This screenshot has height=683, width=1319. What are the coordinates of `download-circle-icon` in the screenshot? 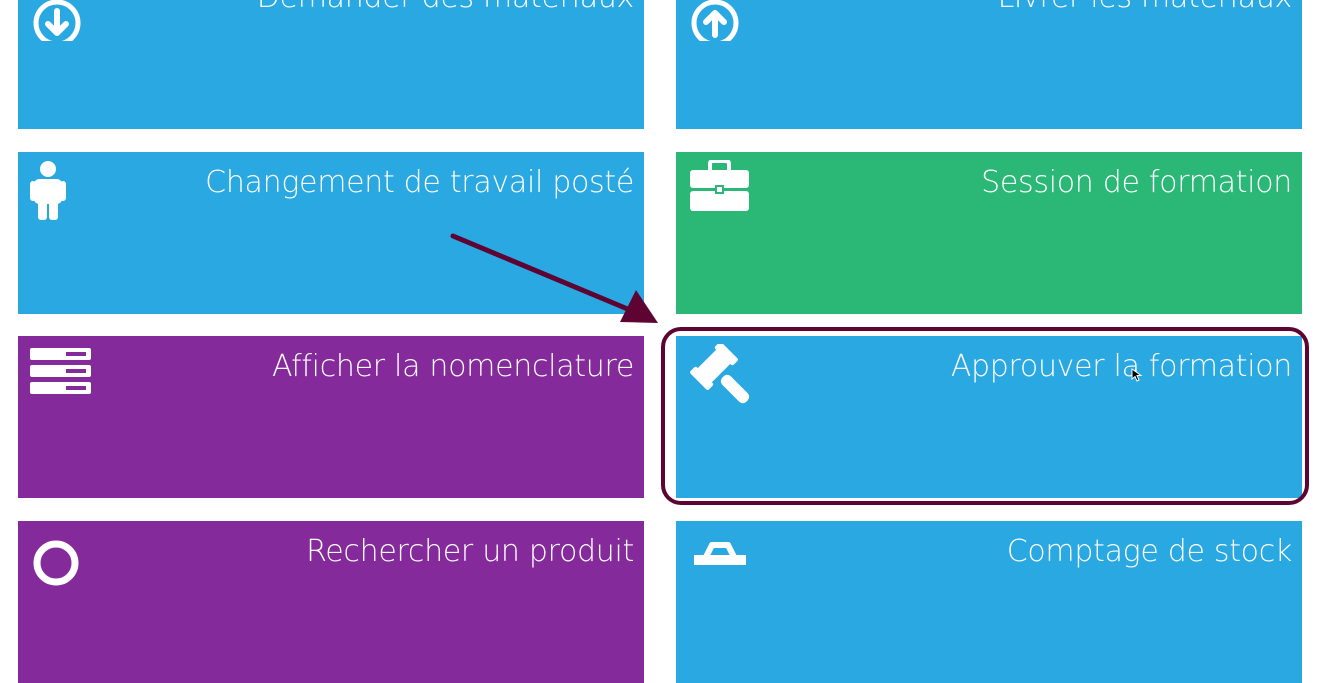 It's located at (62, 20).